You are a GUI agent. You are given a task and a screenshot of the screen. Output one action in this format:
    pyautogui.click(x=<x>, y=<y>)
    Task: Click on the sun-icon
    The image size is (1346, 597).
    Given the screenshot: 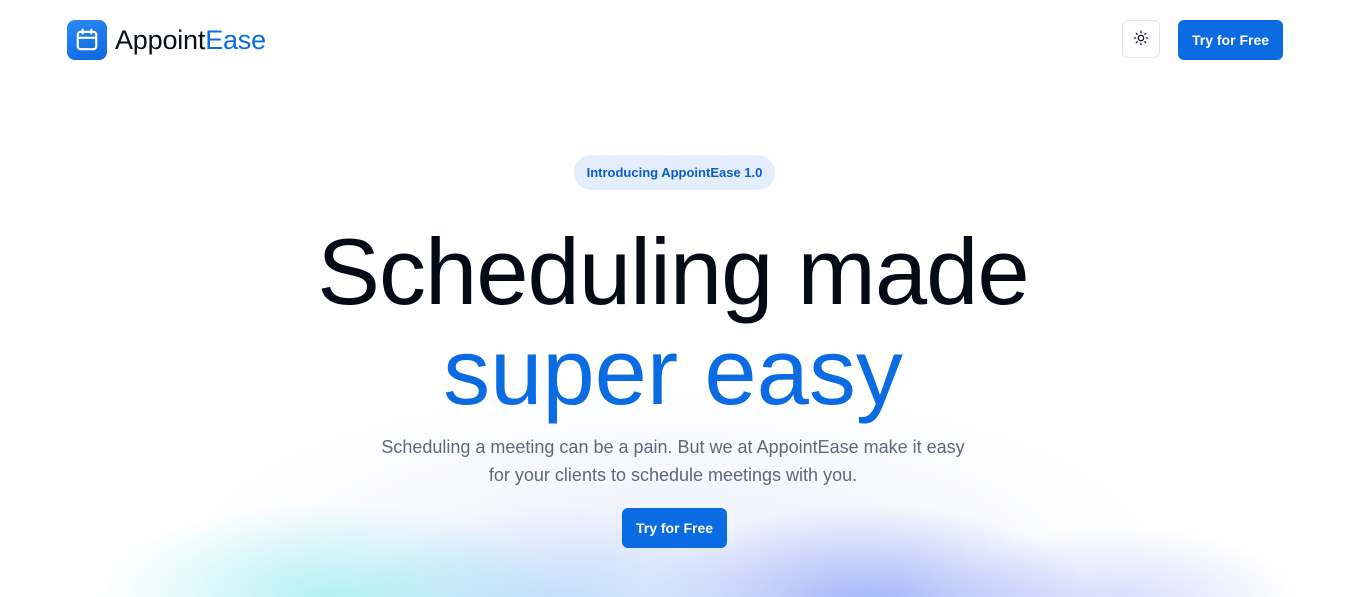 What is the action you would take?
    pyautogui.click(x=1141, y=39)
    